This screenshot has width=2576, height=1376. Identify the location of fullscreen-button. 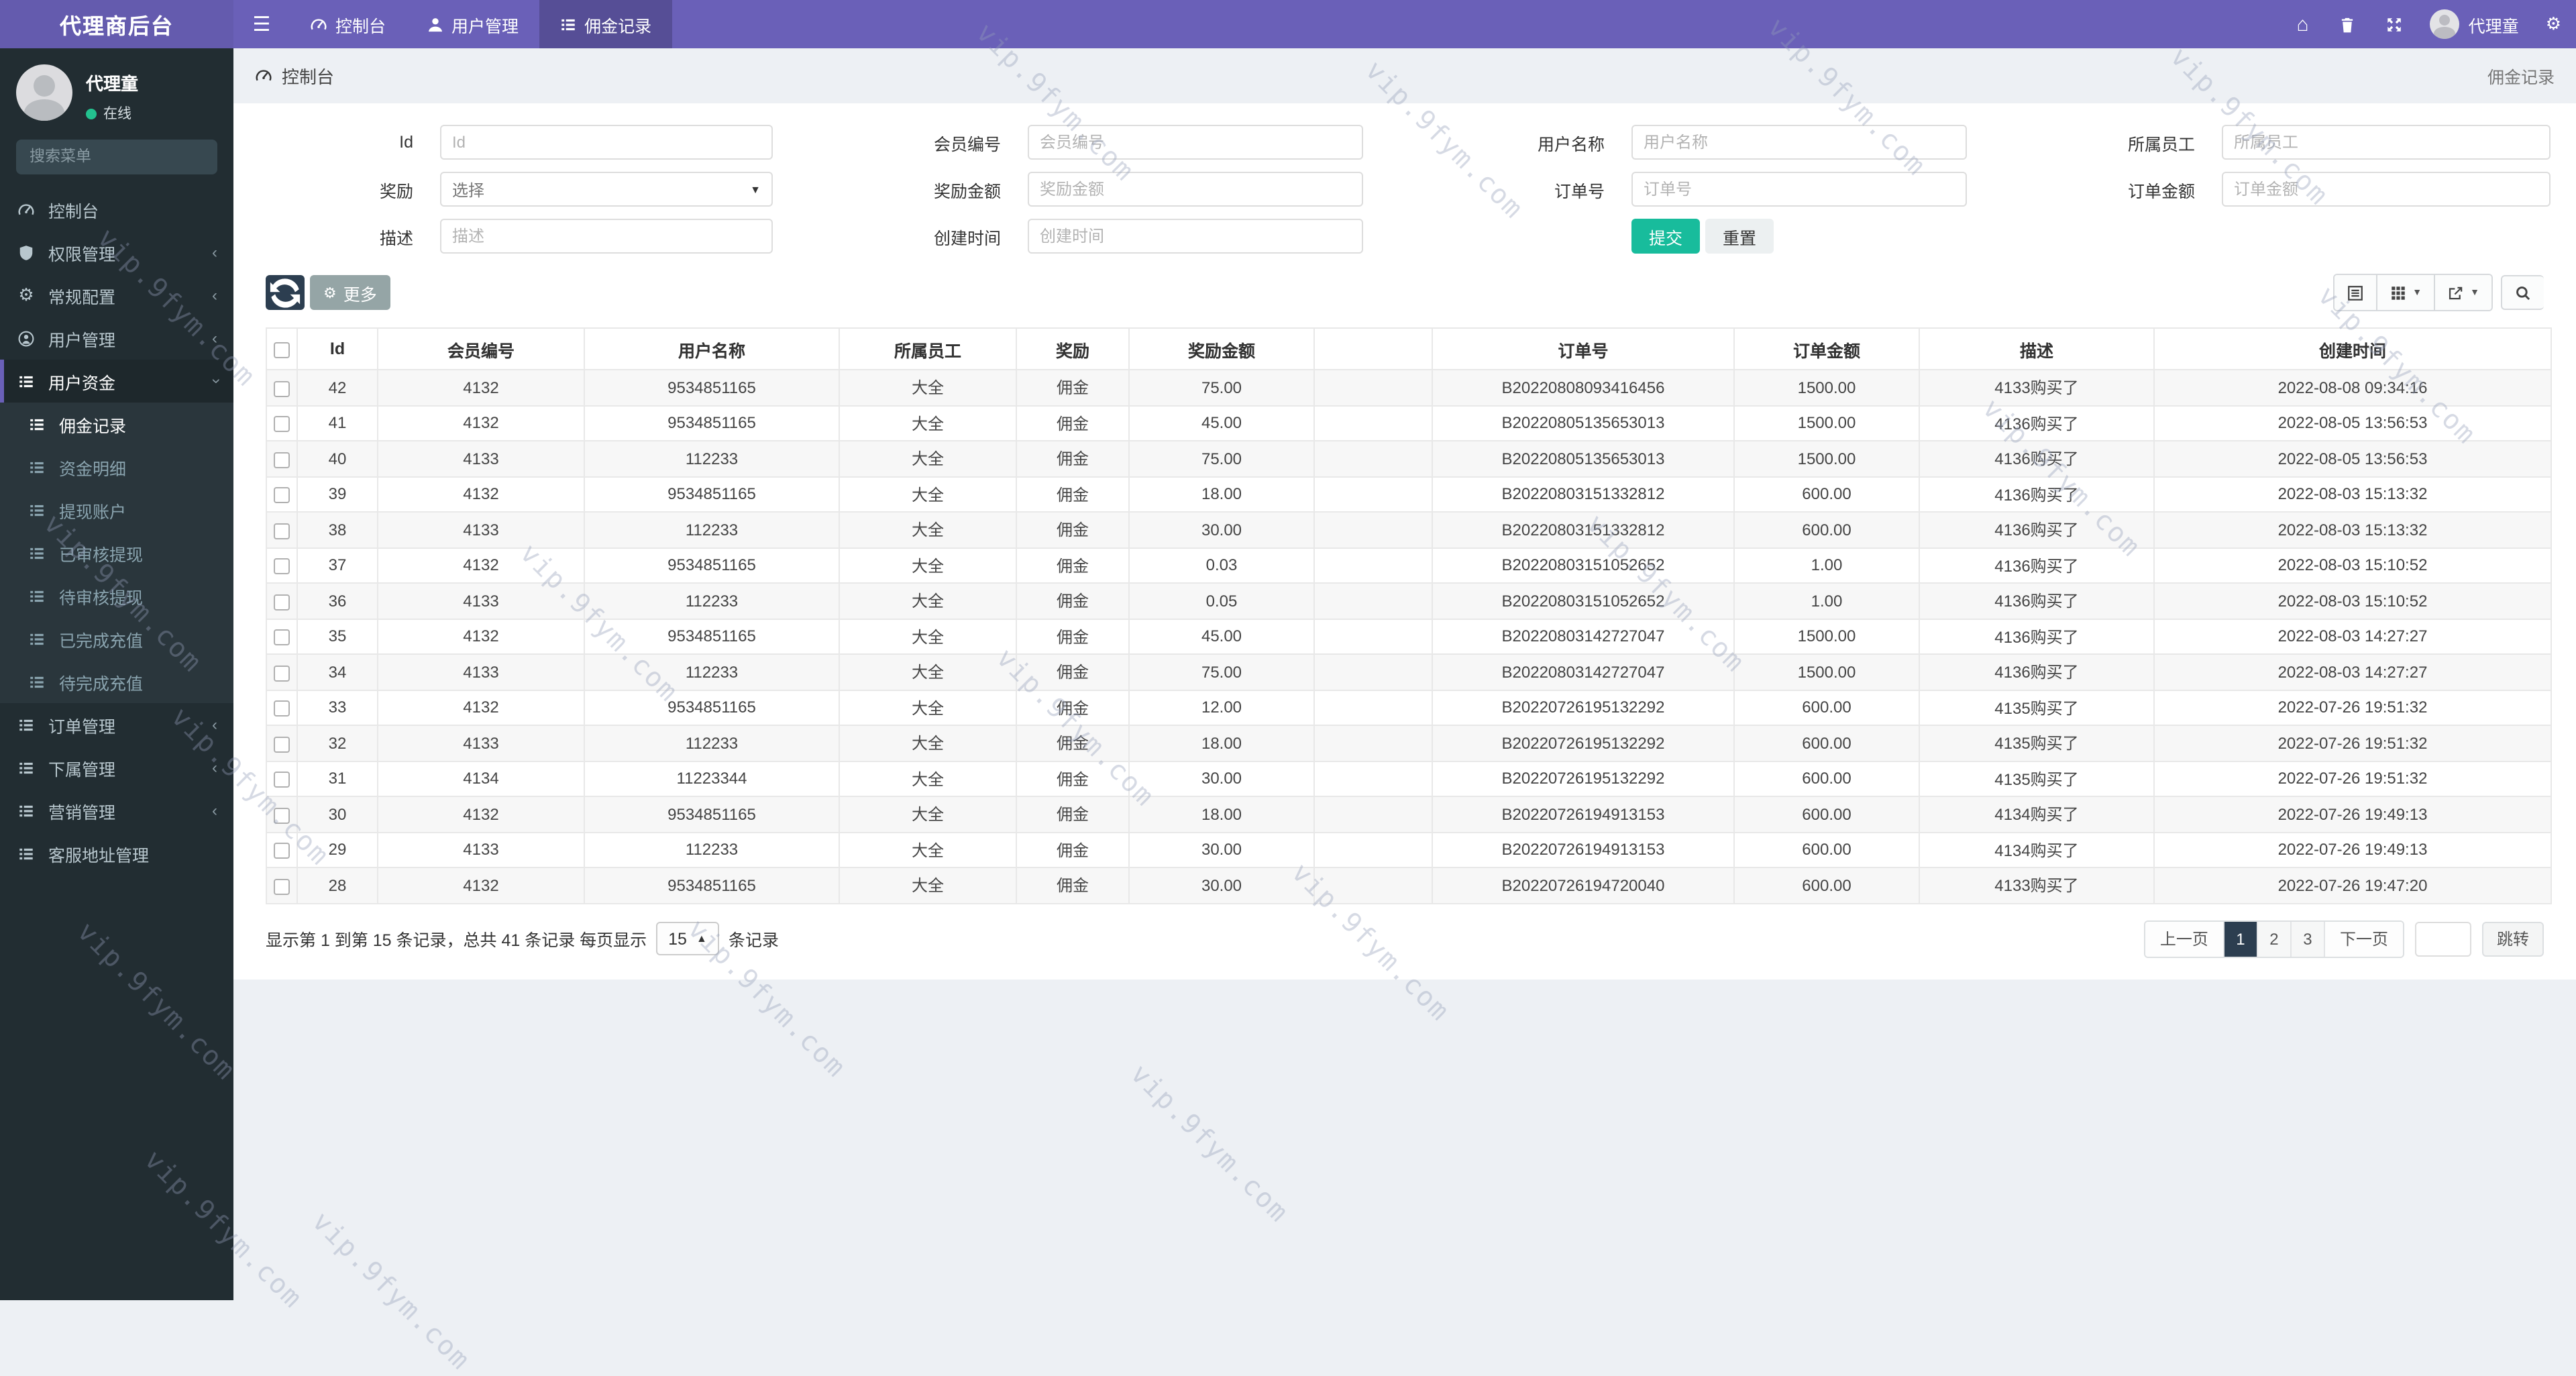
(2394, 24).